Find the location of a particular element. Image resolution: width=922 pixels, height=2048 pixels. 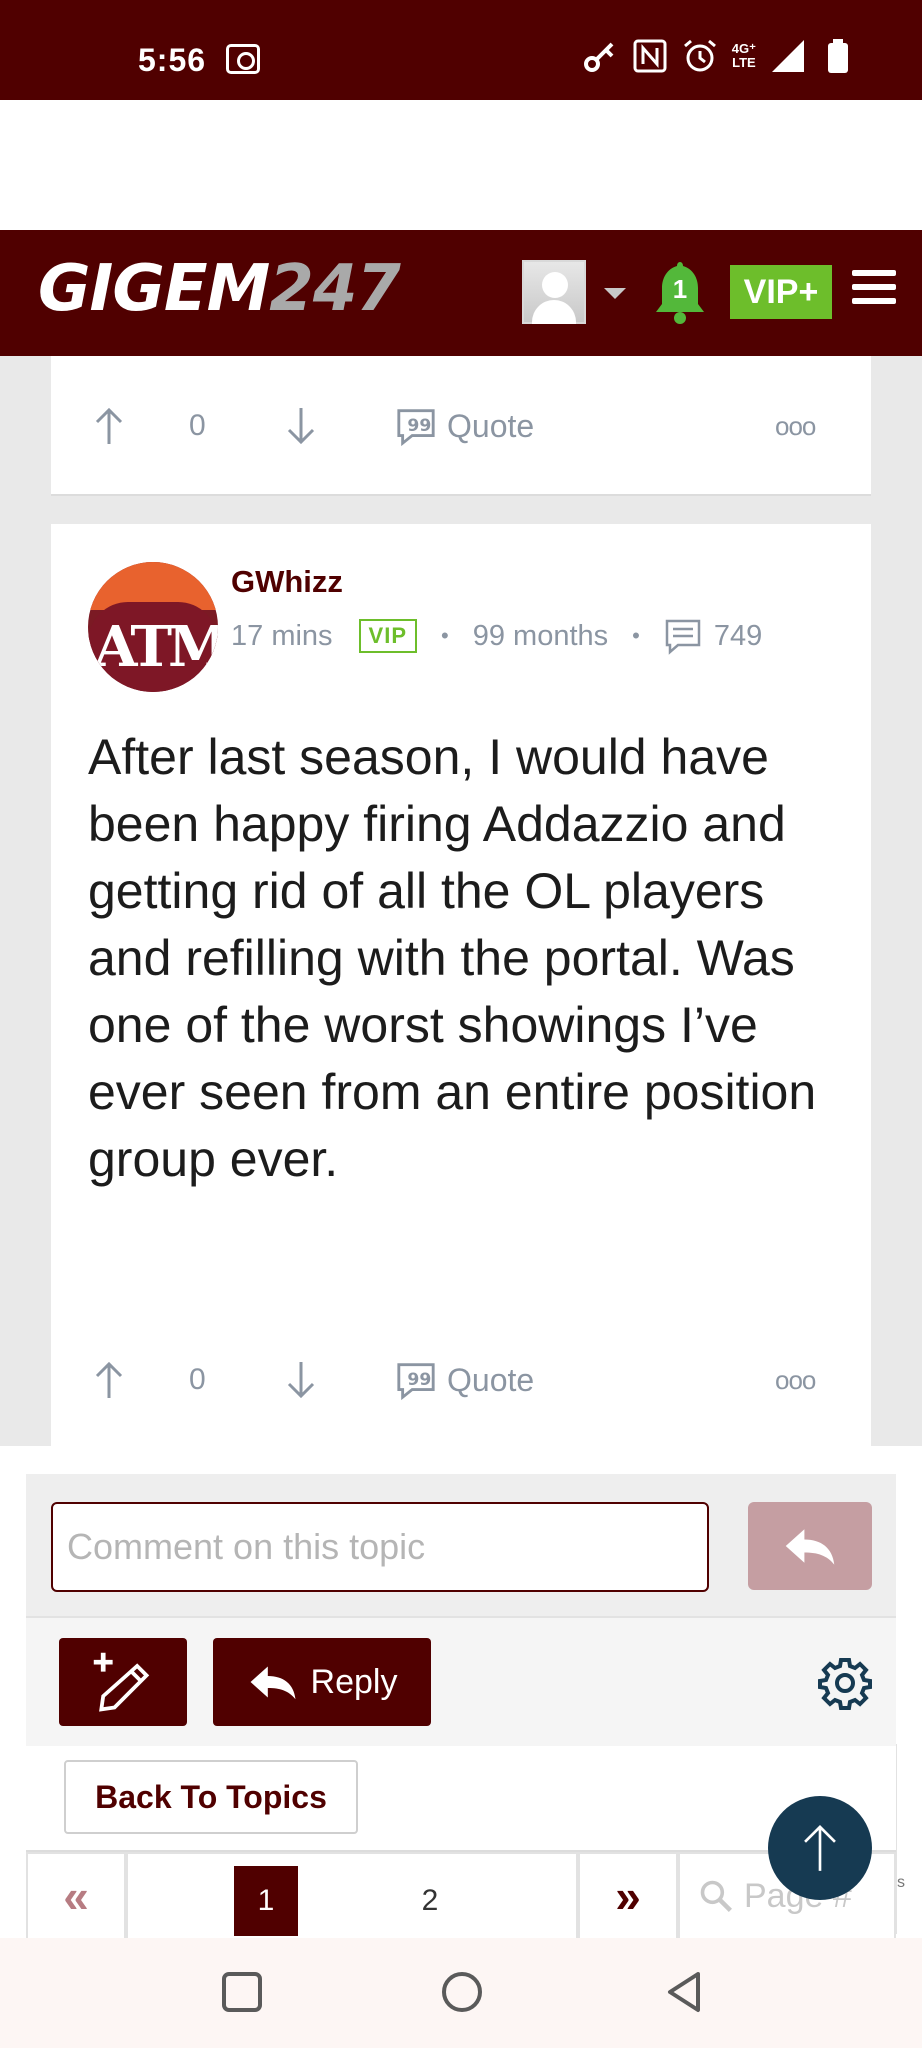

notification-bell: 1 is located at coordinates (680, 292).